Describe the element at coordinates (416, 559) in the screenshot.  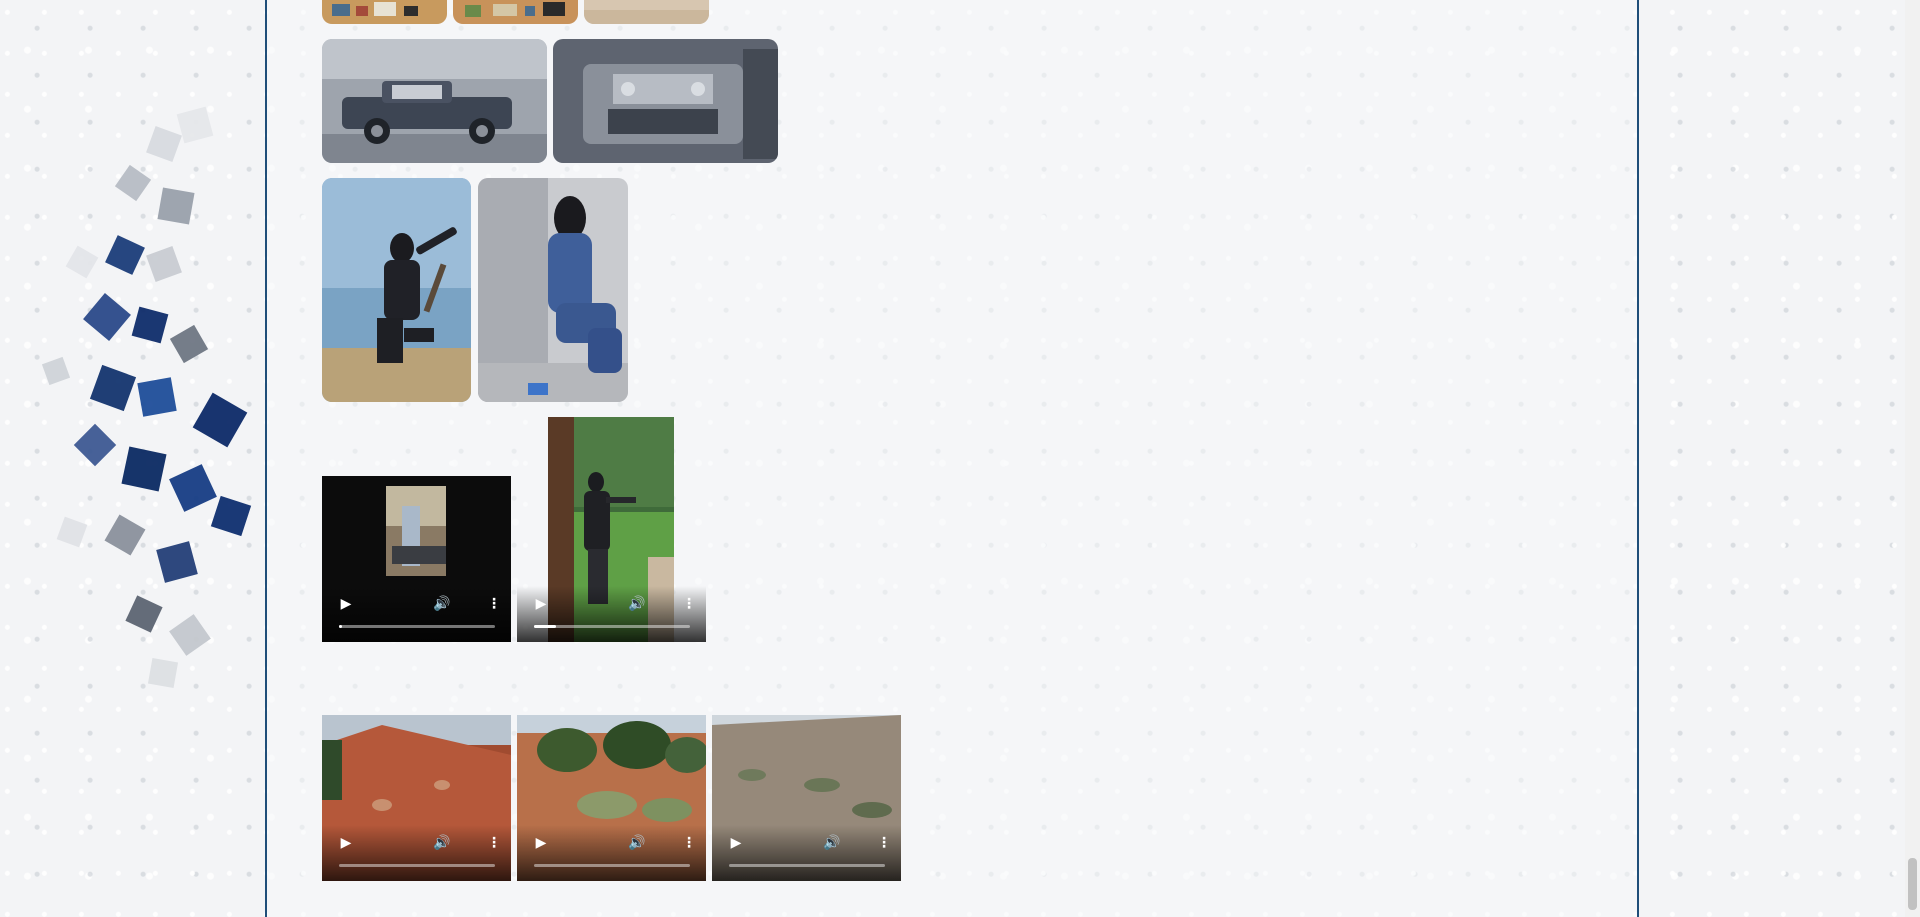
I see `video-indoor-range: ▶ 🔊 ⋮` at that location.